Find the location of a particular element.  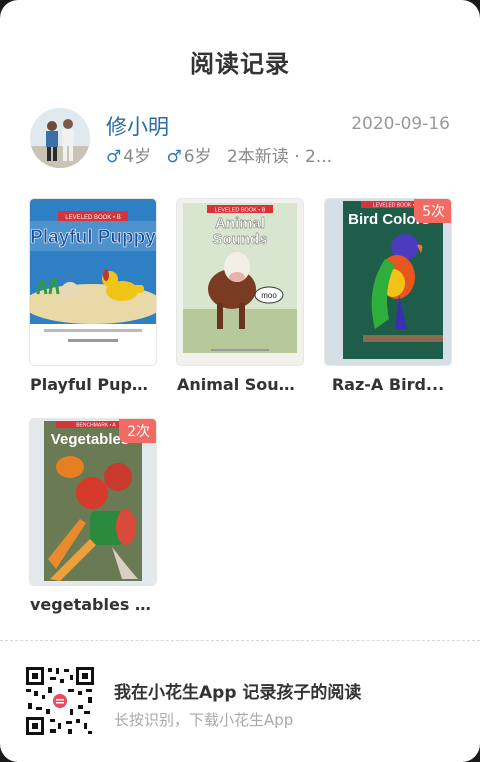

kid-2: ♂ 6岁 is located at coordinates (188, 157).